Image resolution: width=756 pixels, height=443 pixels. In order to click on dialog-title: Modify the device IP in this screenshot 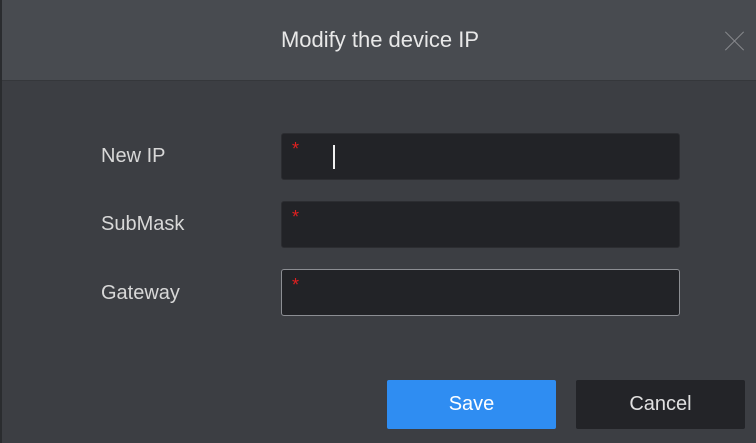, I will do `click(380, 39)`.